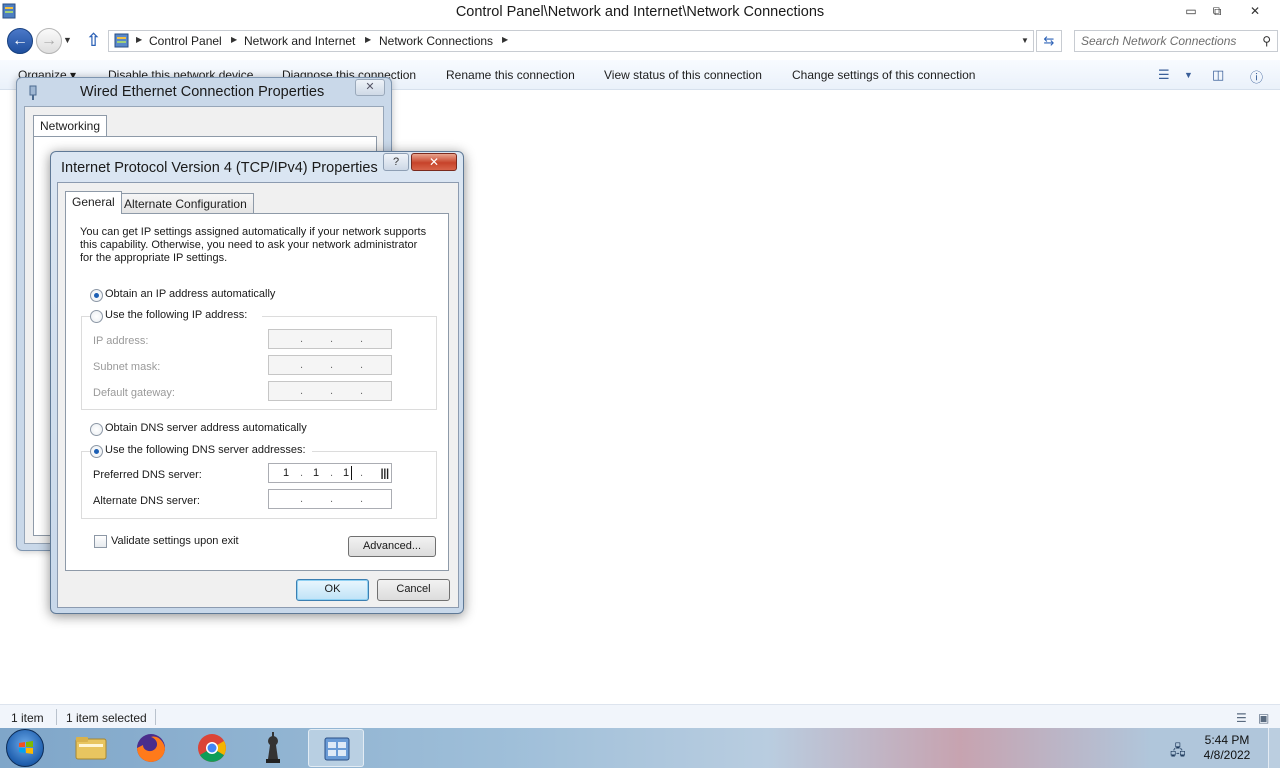 The height and width of the screenshot is (768, 1280). I want to click on network-adapter-icon, so click(33, 92).